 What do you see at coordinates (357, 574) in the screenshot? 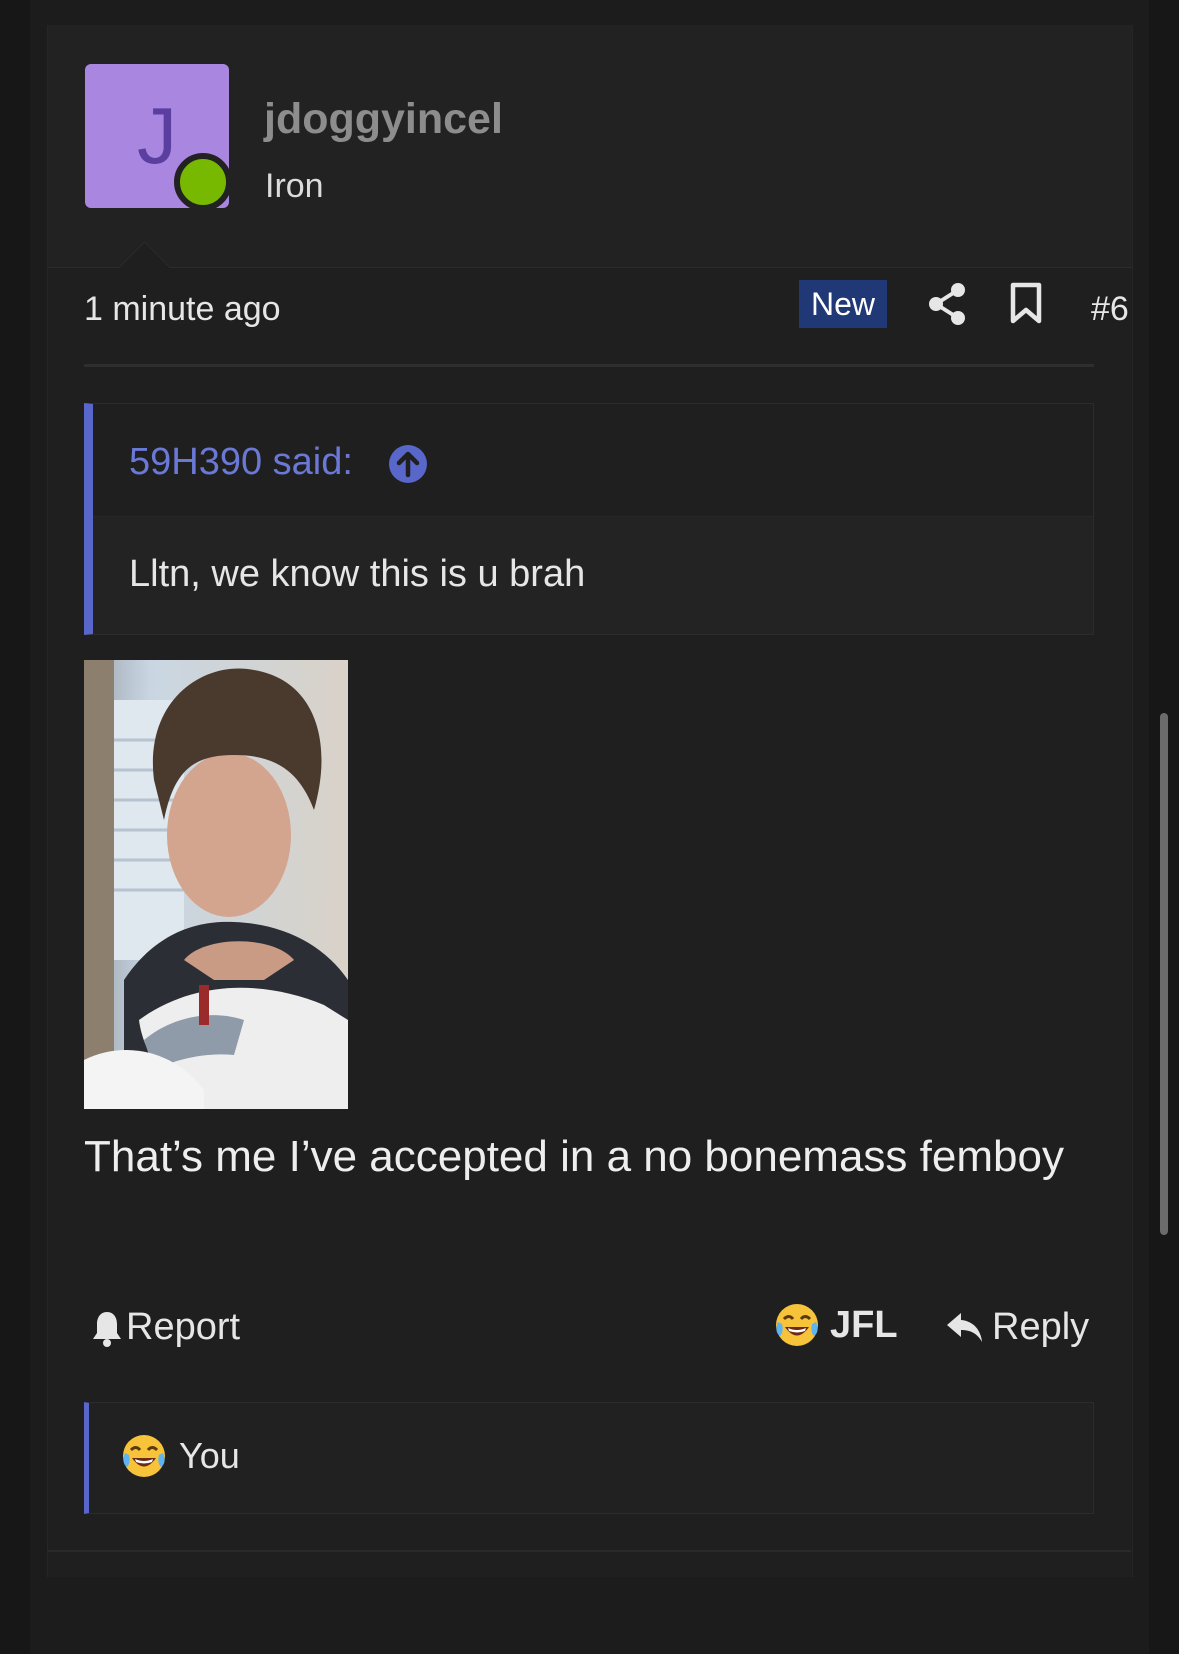
I see `quote-text: Lltn, we know this is u brah` at bounding box center [357, 574].